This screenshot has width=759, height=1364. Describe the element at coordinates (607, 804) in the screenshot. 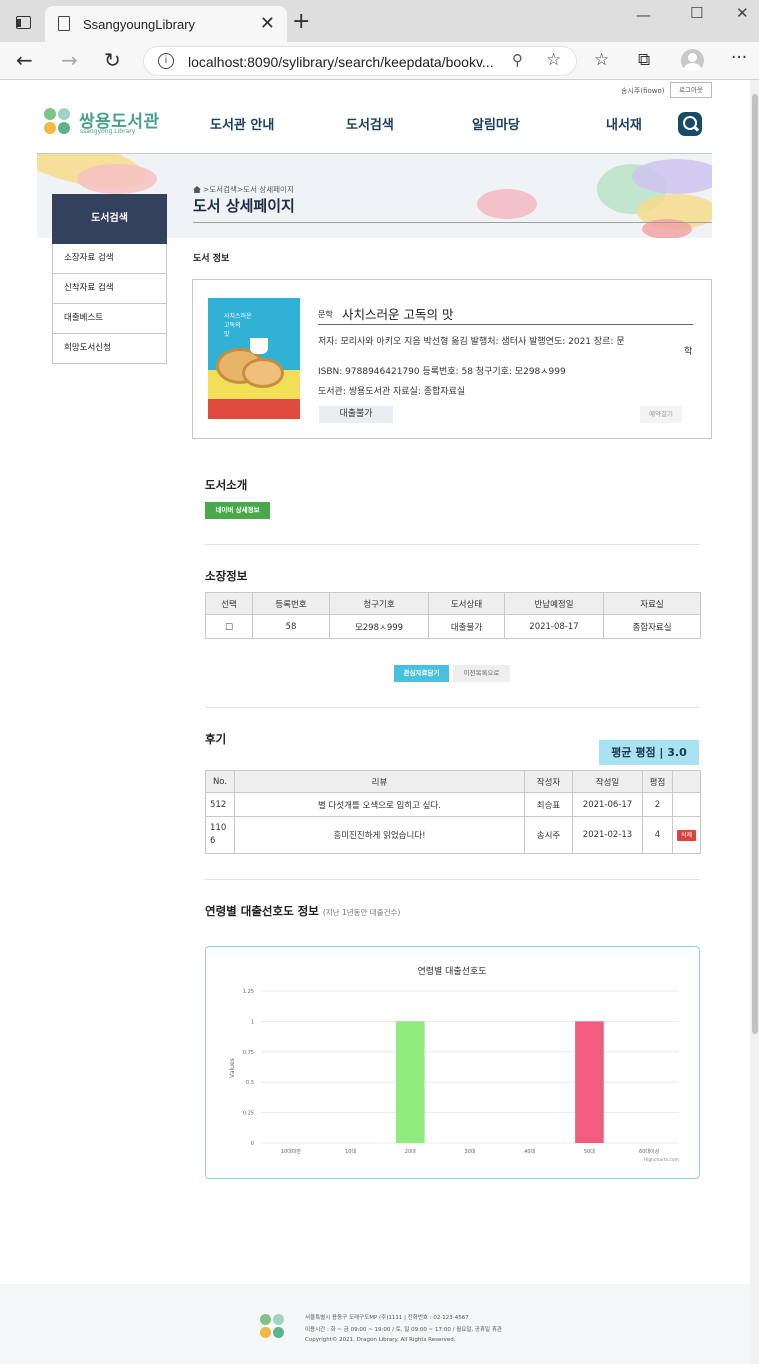

I see `review-date: 2021-06-17` at that location.